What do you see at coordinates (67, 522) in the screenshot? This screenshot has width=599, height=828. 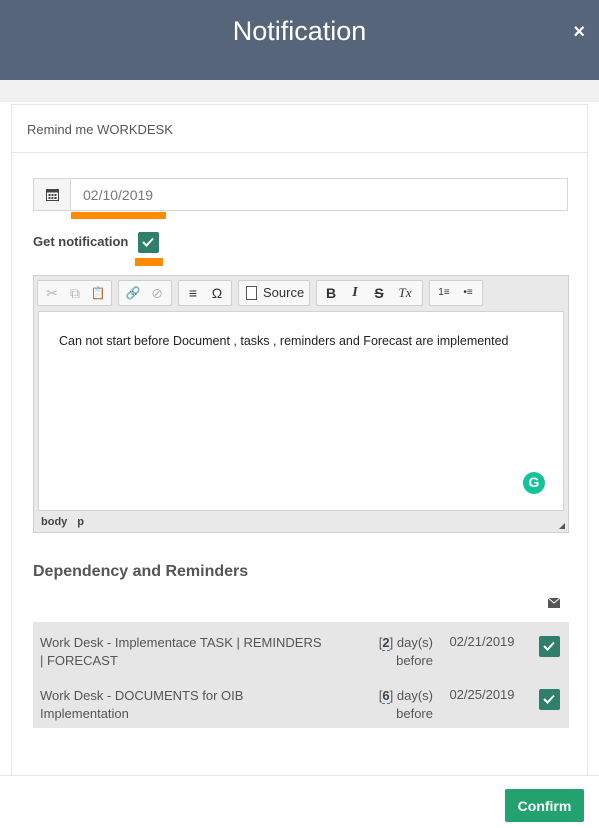 I see `element-path: body p` at bounding box center [67, 522].